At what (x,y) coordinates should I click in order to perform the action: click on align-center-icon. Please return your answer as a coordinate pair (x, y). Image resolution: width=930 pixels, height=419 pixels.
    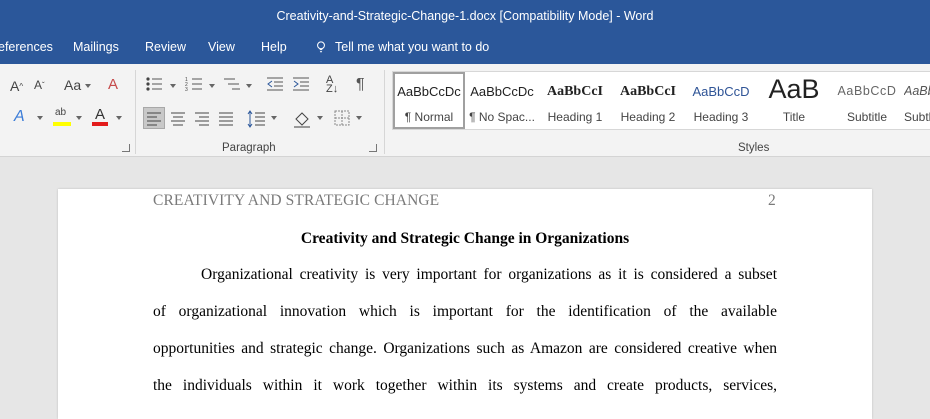
    Looking at the image, I should click on (178, 119).